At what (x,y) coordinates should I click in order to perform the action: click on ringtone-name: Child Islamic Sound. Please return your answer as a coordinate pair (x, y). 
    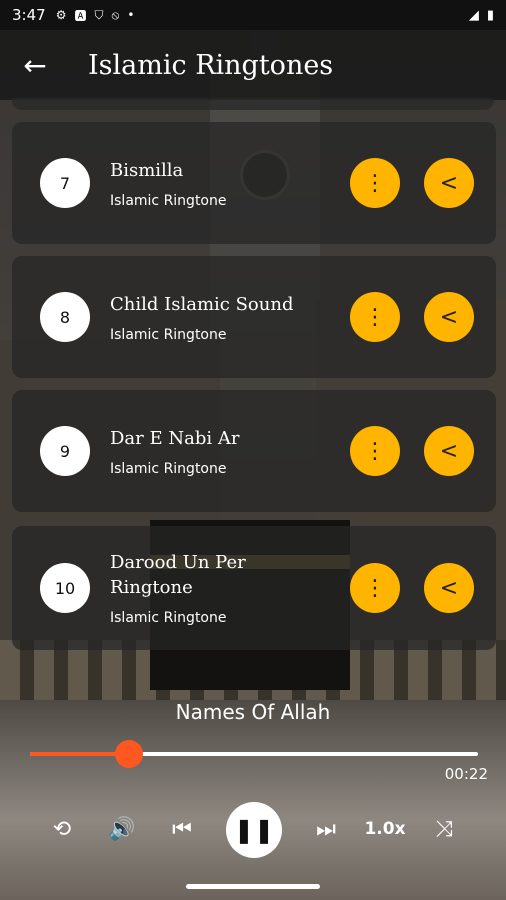
    Looking at the image, I should click on (202, 304).